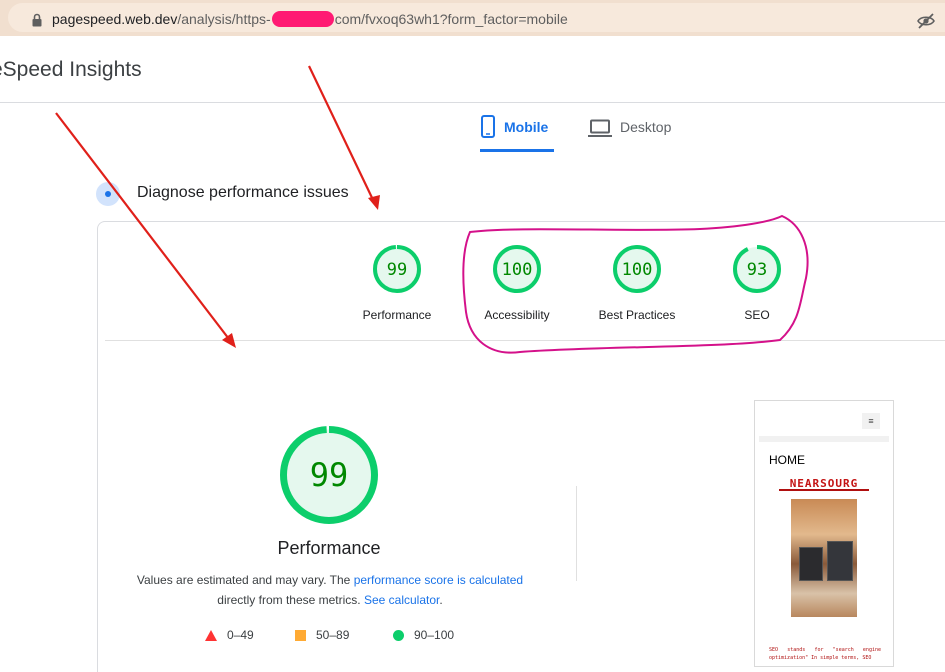 The image size is (945, 672). Describe the element at coordinates (824, 484) in the screenshot. I see `thumbnail-logo: NEARSOURG` at that location.